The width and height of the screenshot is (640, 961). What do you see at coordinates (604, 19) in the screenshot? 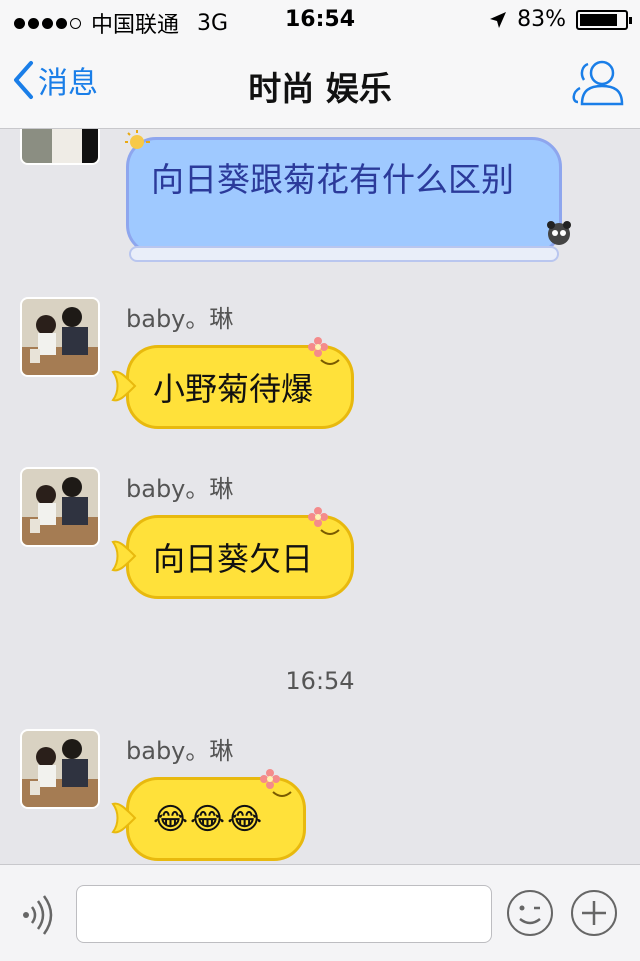
I see `battery-icon` at bounding box center [604, 19].